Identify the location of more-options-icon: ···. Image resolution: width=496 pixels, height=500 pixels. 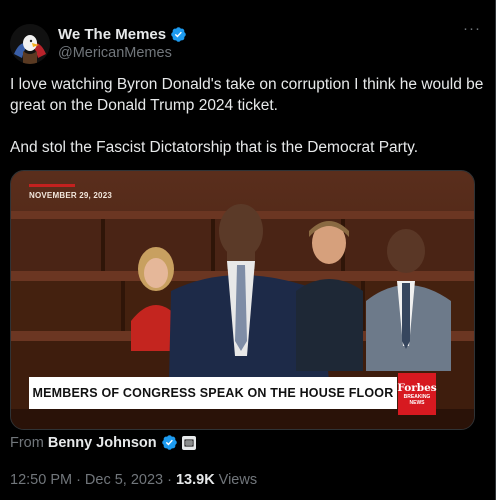
(472, 31).